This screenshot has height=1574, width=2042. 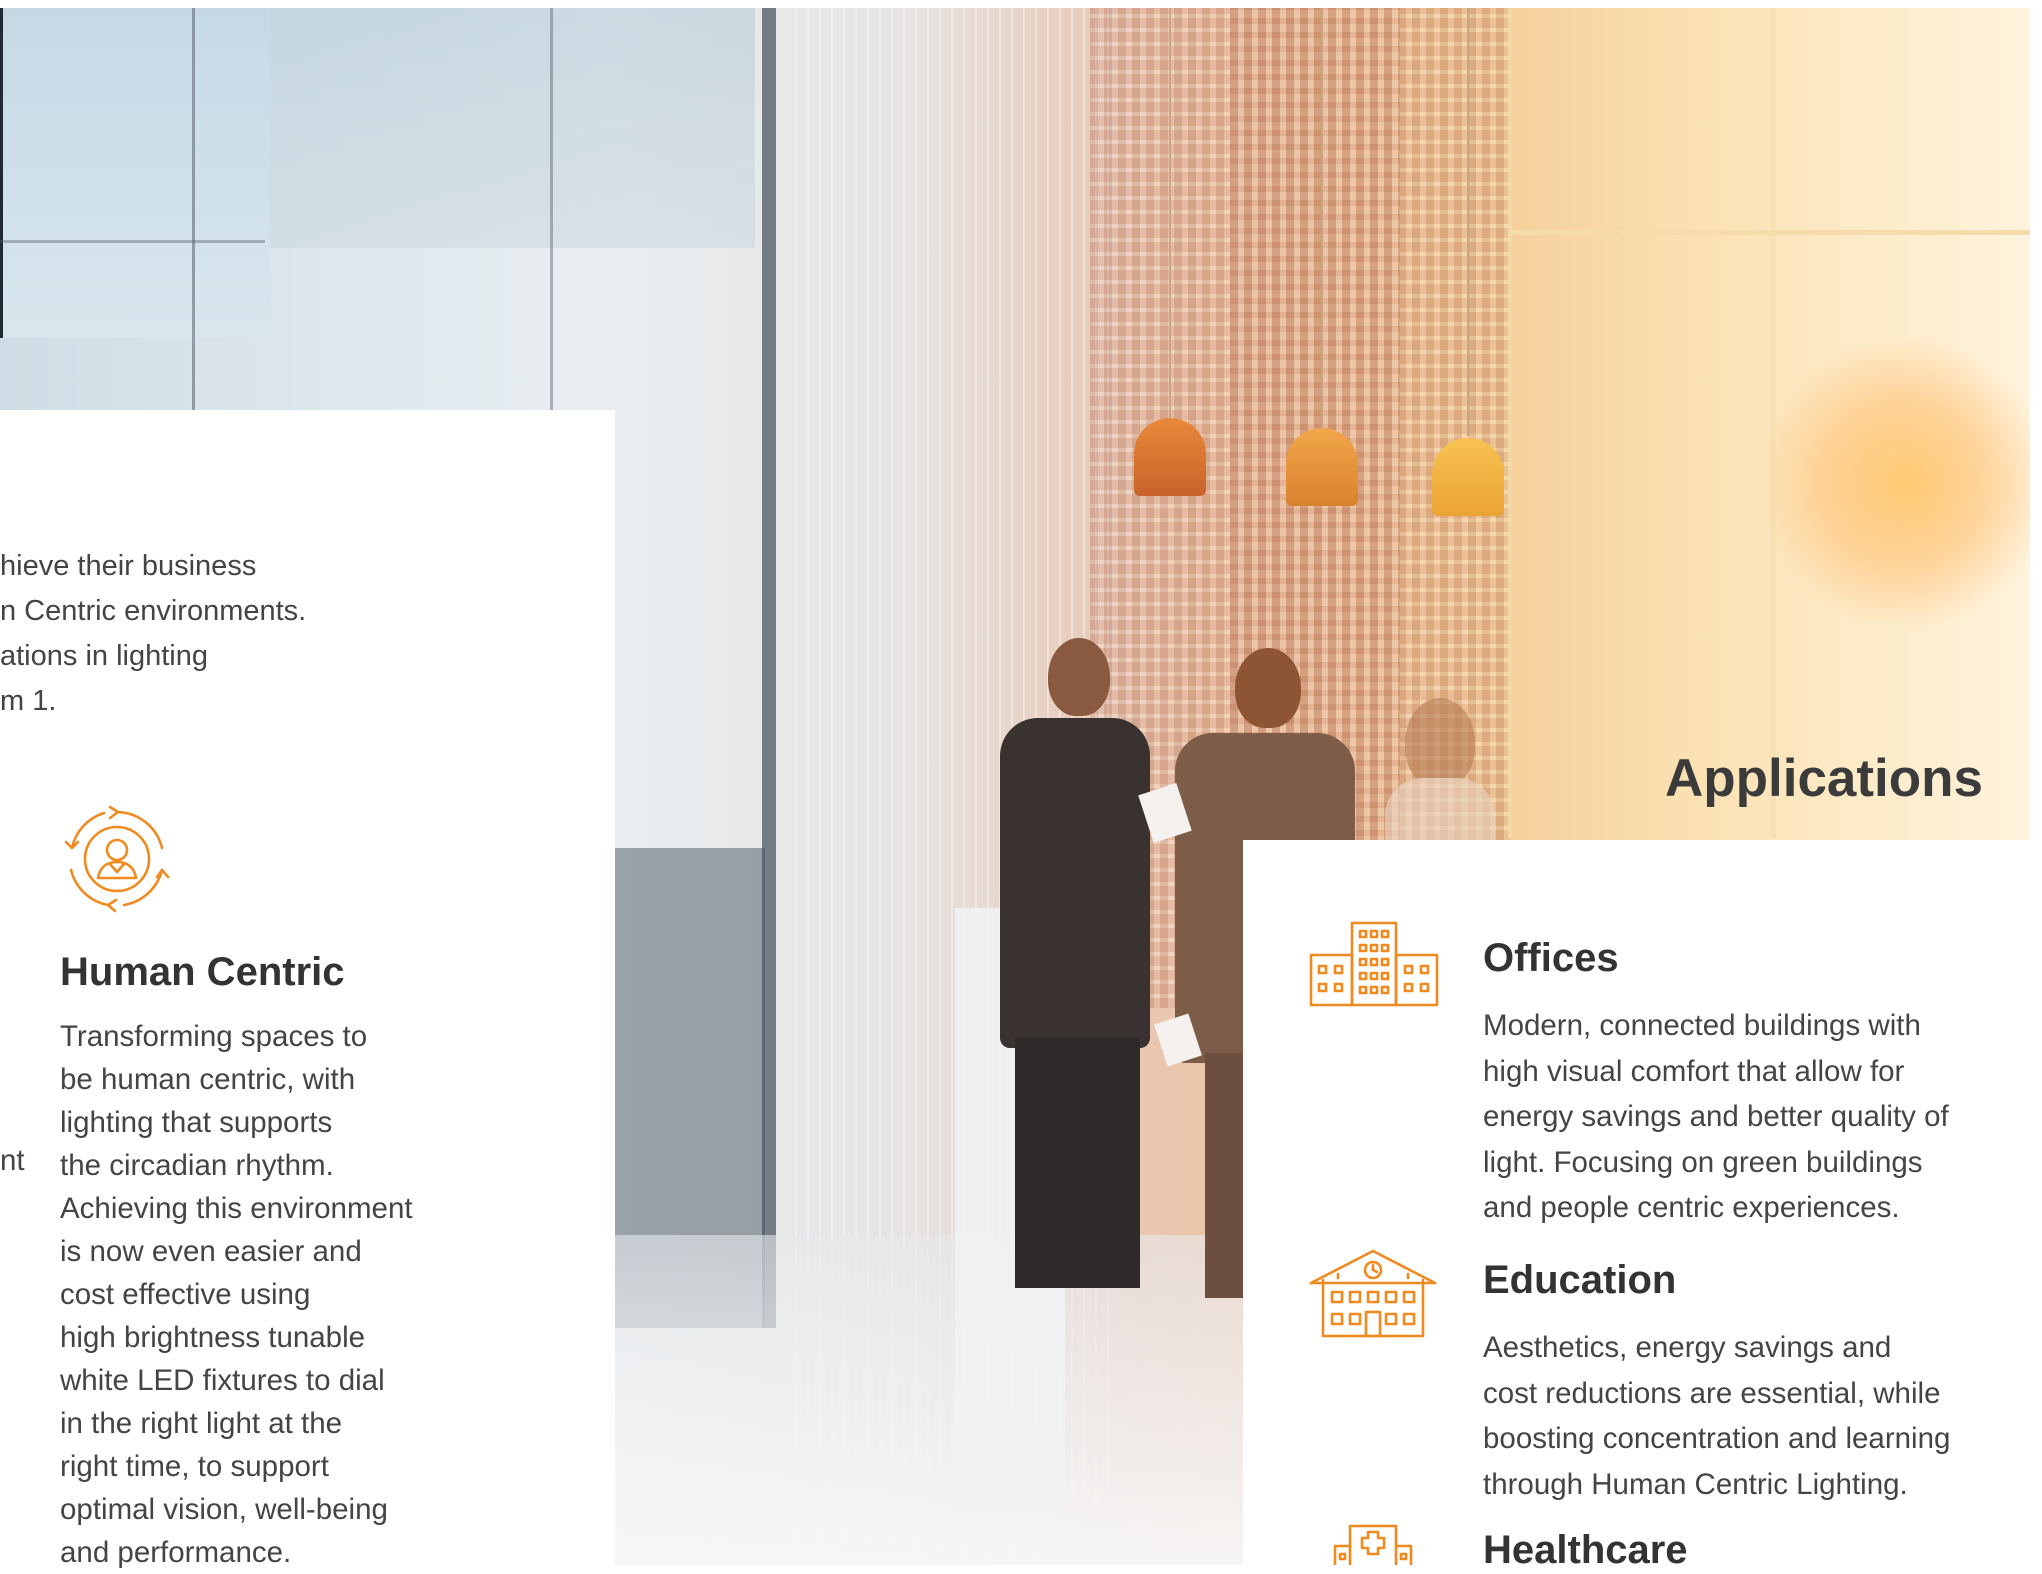 I want to click on hospital-icon, so click(x=1373, y=1544).